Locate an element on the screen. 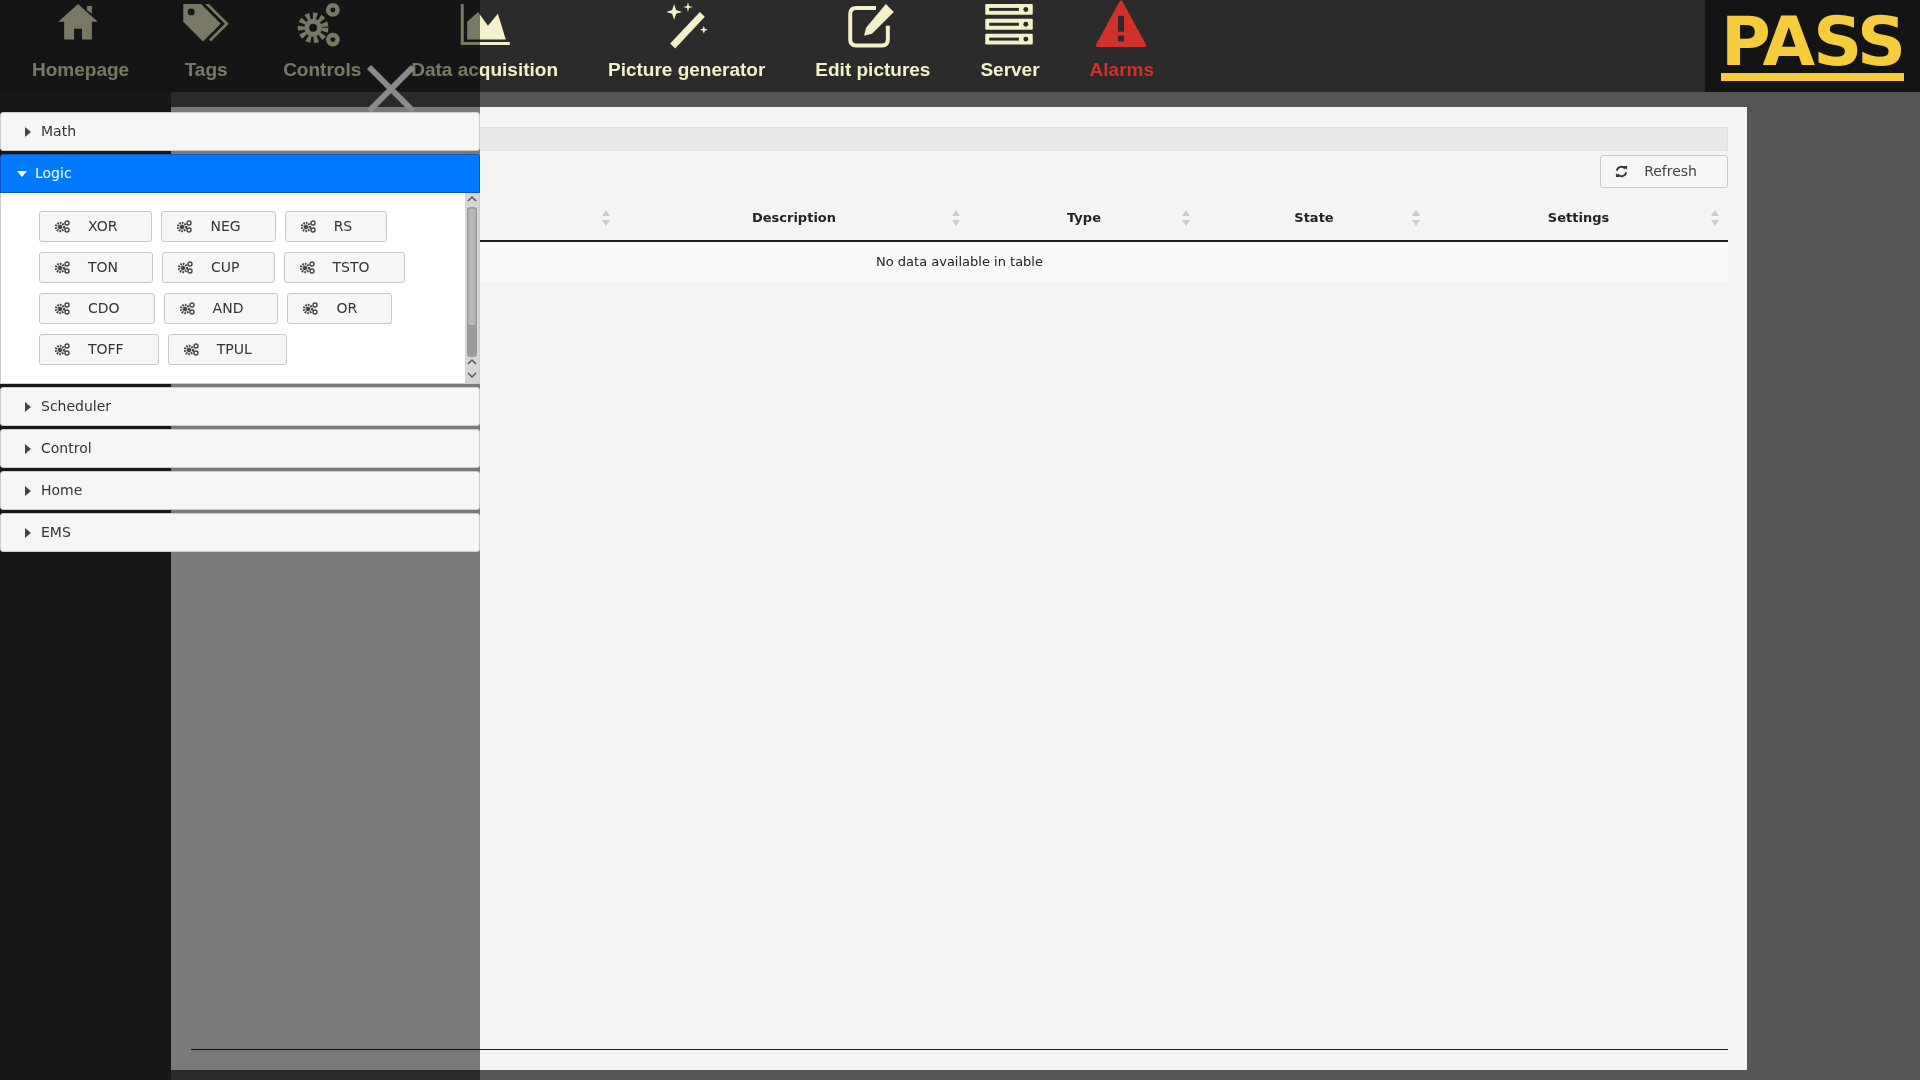 The image size is (1920, 1080). column-header: Settings is located at coordinates (1578, 217).